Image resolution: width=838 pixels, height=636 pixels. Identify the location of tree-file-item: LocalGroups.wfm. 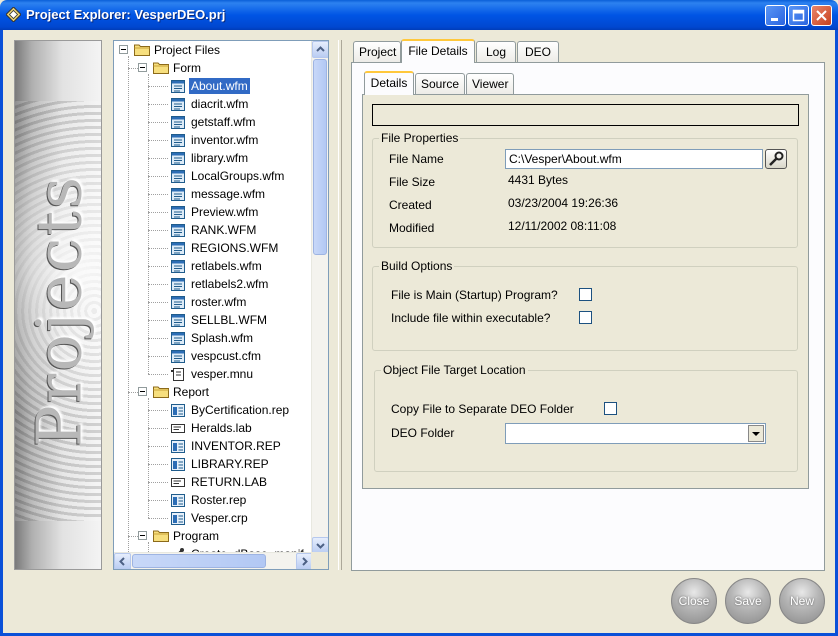
(213, 177).